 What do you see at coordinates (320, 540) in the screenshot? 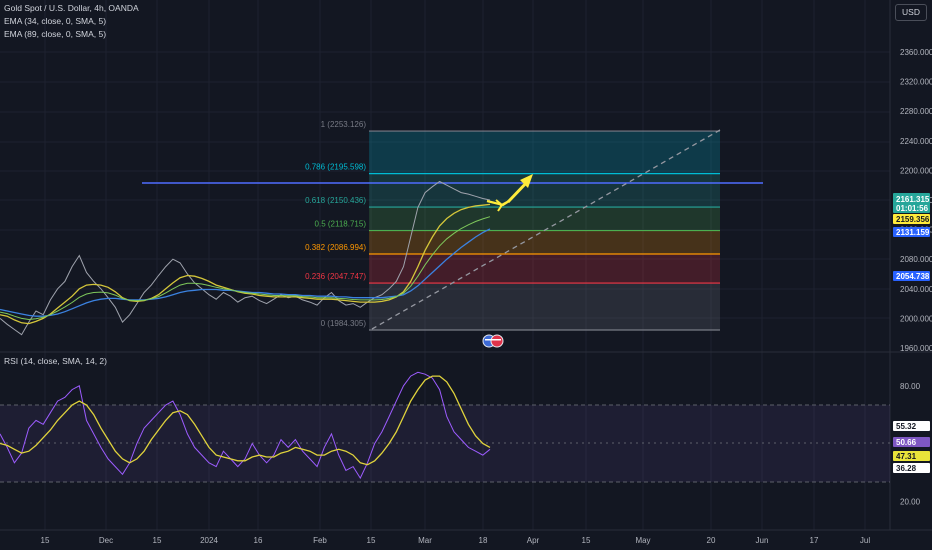
I see `time-axis-label: Feb` at bounding box center [320, 540].